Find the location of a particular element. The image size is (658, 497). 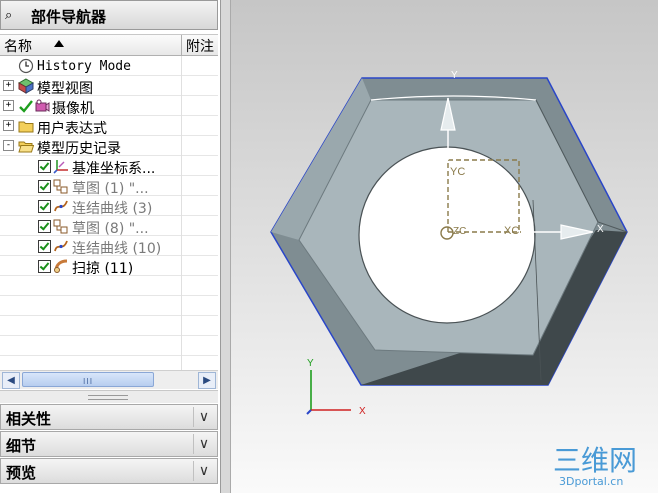

triad-z-axis is located at coordinates (309, 412).